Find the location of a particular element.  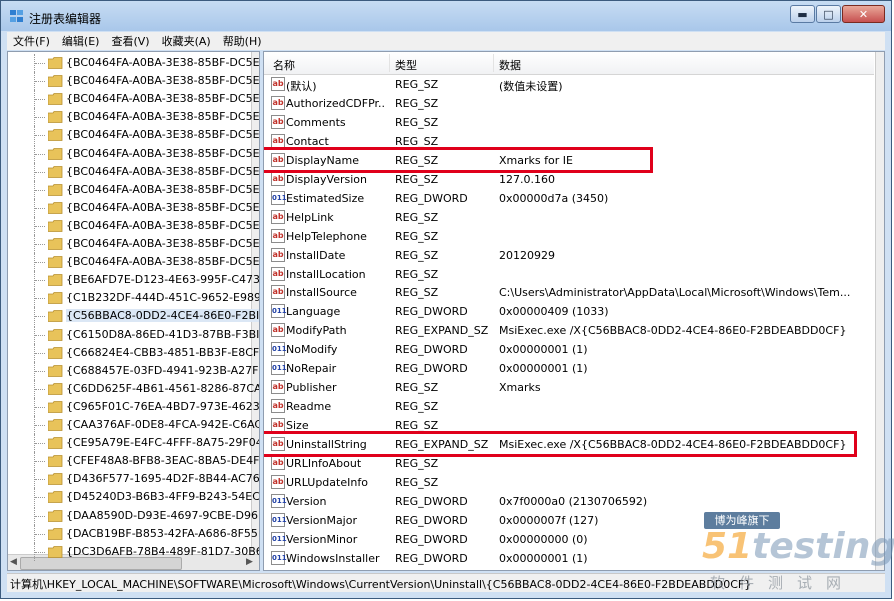

tree-item: {C56BBAC8-0DD2-4CE4-86E0-F2BI is located at coordinates (133, 316).